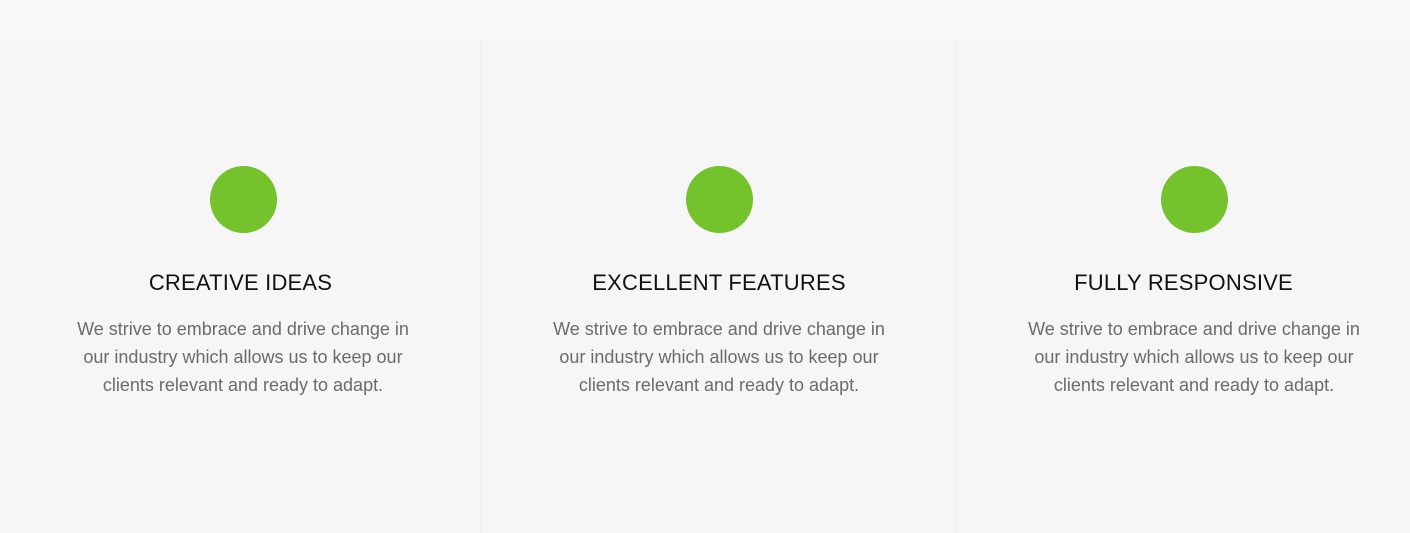  What do you see at coordinates (719, 282) in the screenshot?
I see `feature-title: EXCELLENT FEATURES` at bounding box center [719, 282].